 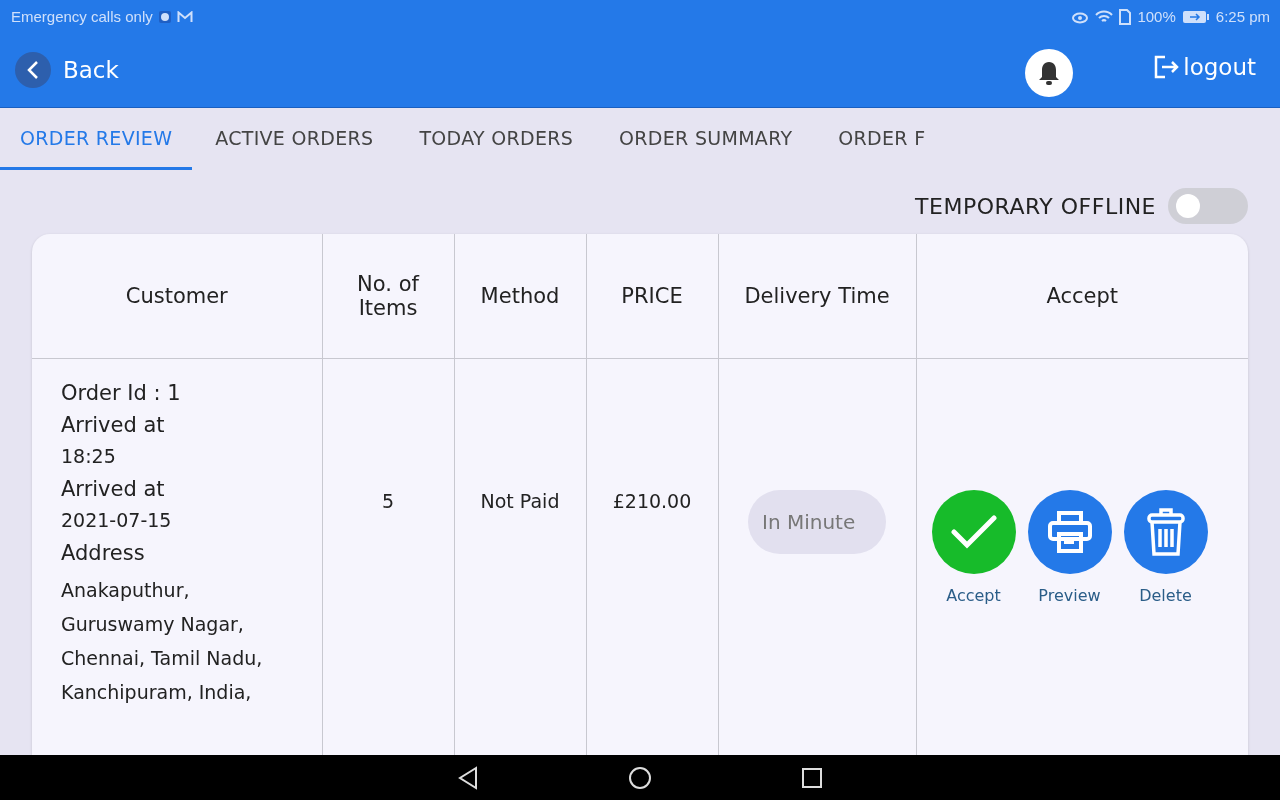 What do you see at coordinates (294, 139) in the screenshot?
I see `tab: ACTIVE ORDERS` at bounding box center [294, 139].